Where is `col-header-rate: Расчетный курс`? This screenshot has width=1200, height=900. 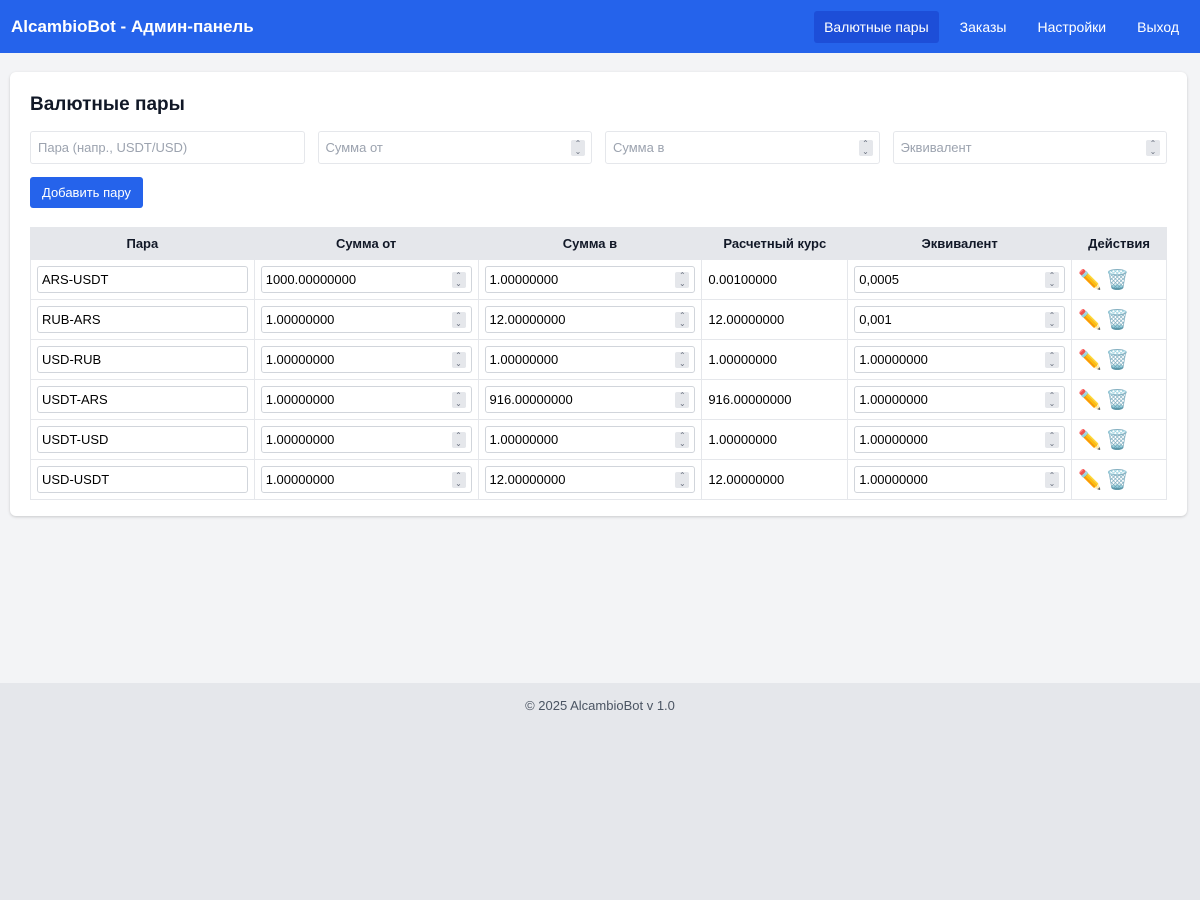
col-header-rate: Расчетный курс is located at coordinates (775, 243).